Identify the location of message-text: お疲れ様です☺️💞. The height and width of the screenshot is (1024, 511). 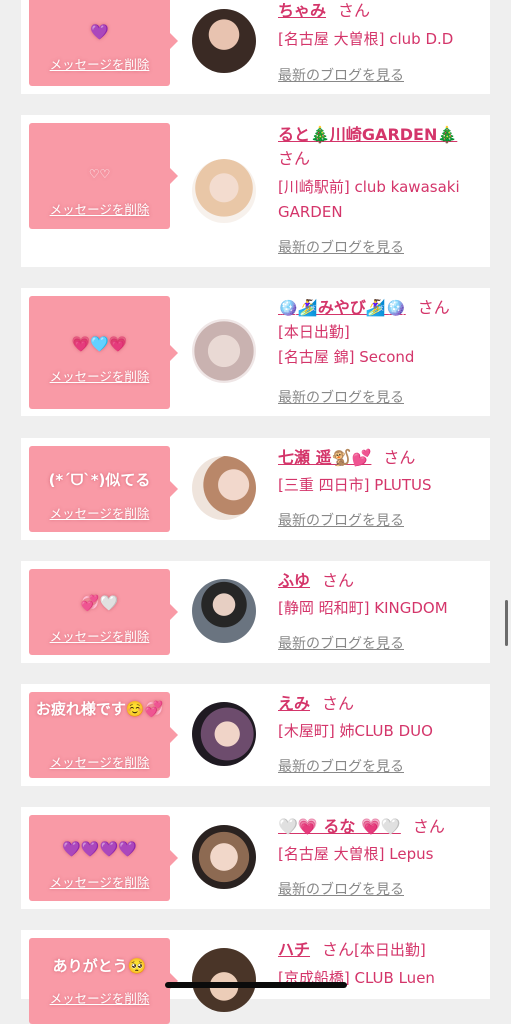
(99, 709).